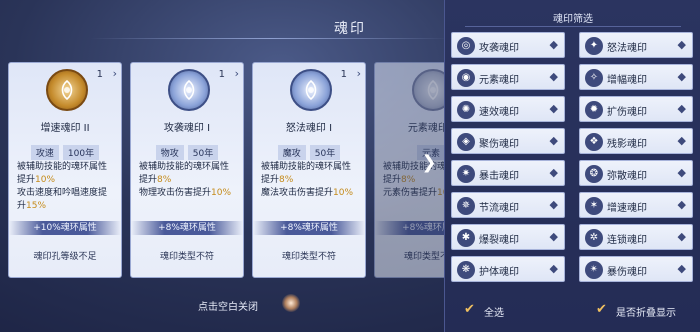  Describe the element at coordinates (466, 142) in the screenshot. I see `soul-seal-type-icon: ◈` at that location.